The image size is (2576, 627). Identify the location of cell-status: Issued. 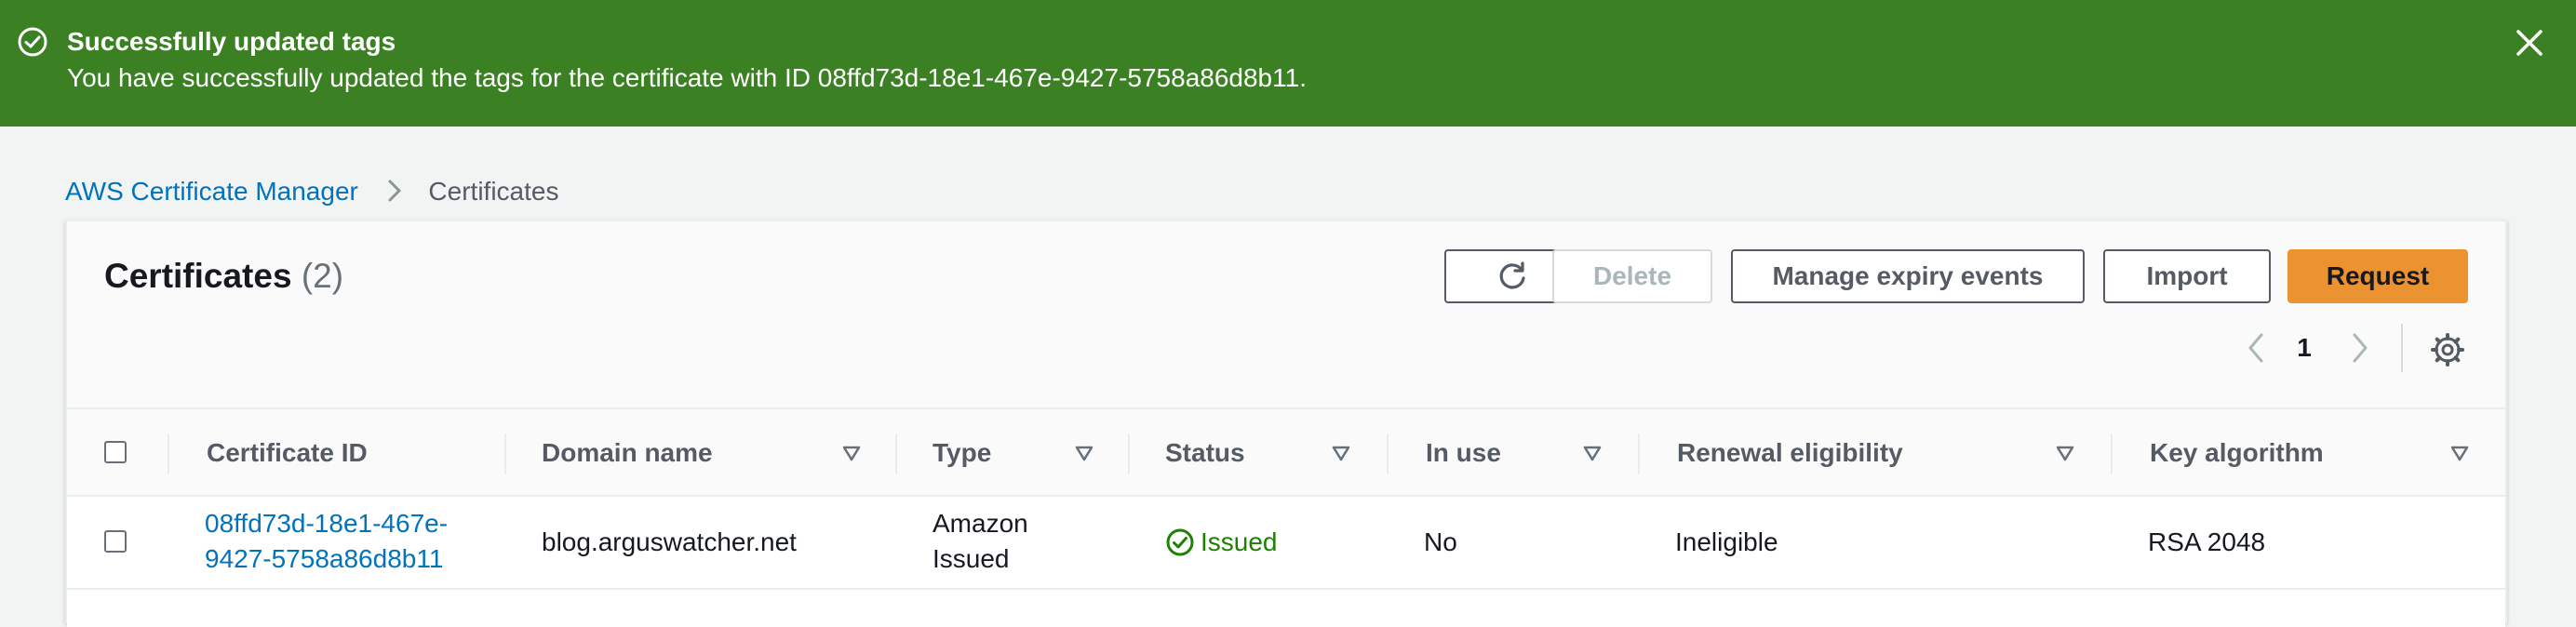
(1221, 542).